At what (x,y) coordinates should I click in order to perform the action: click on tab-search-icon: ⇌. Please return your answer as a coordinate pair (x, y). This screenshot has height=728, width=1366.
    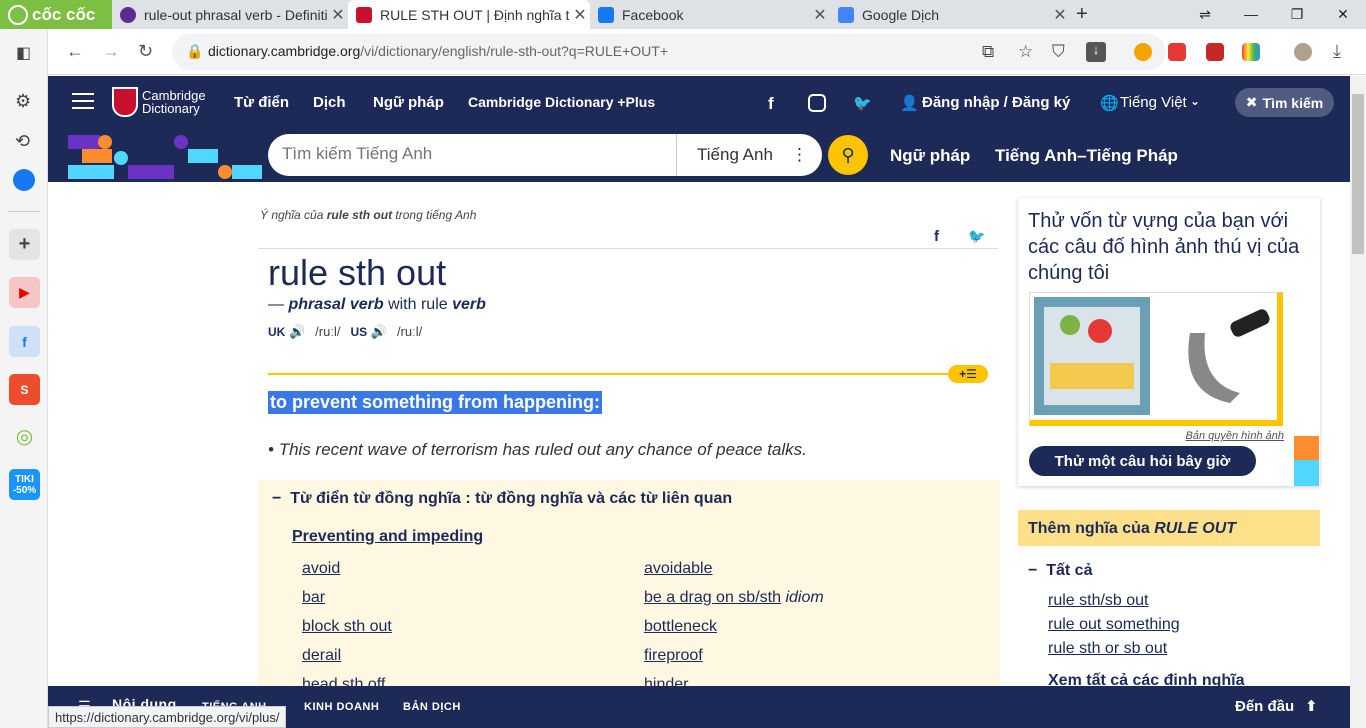
    Looking at the image, I should click on (1205, 14).